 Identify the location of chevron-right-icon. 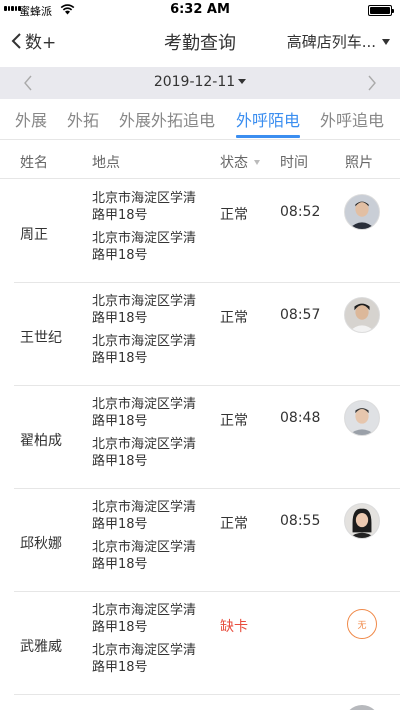
(372, 83).